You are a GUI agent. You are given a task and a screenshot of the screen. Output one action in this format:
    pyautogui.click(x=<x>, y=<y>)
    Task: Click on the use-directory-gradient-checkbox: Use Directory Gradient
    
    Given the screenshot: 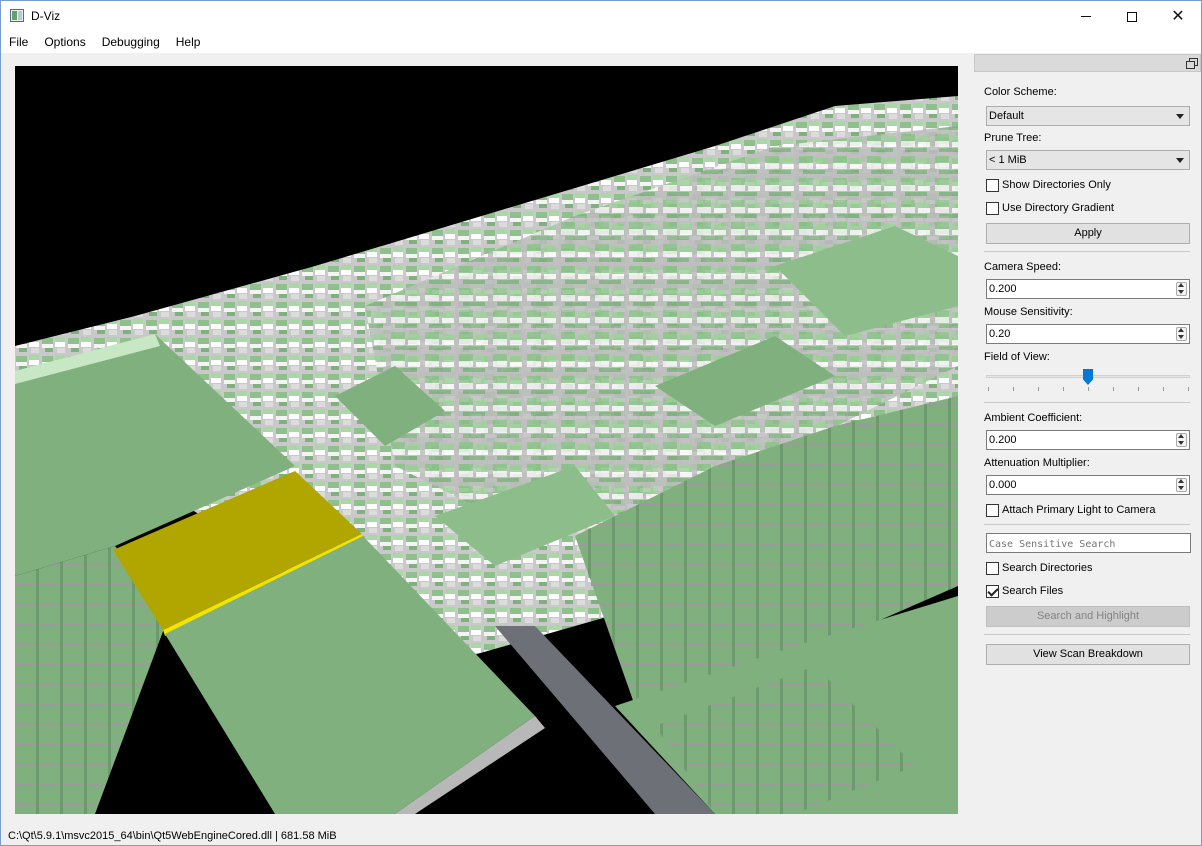 What is the action you would take?
    pyautogui.click(x=1050, y=208)
    